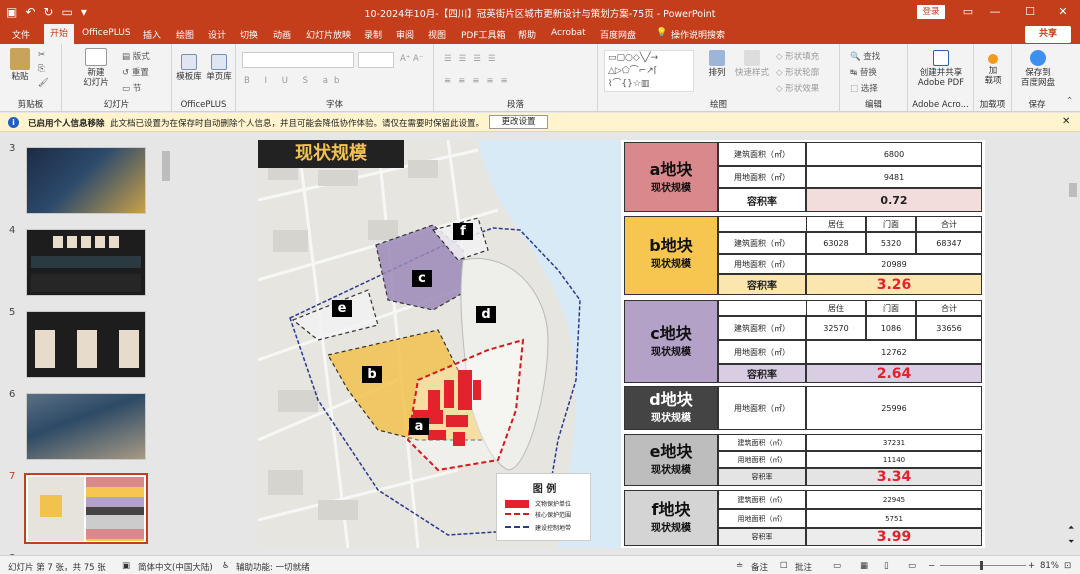 This screenshot has width=1080, height=574. What do you see at coordinates (131, 88) in the screenshot?
I see `section-button: ▭ 节` at bounding box center [131, 88].